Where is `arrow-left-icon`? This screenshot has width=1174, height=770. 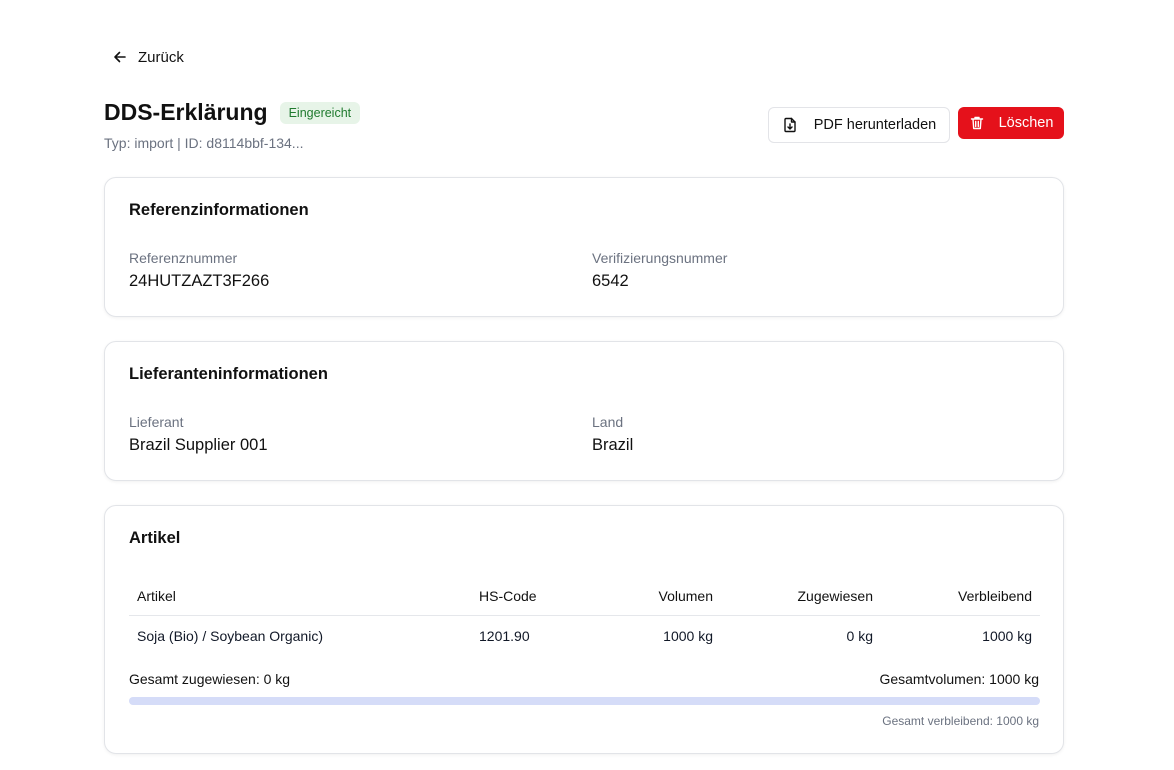
arrow-left-icon is located at coordinates (120, 57).